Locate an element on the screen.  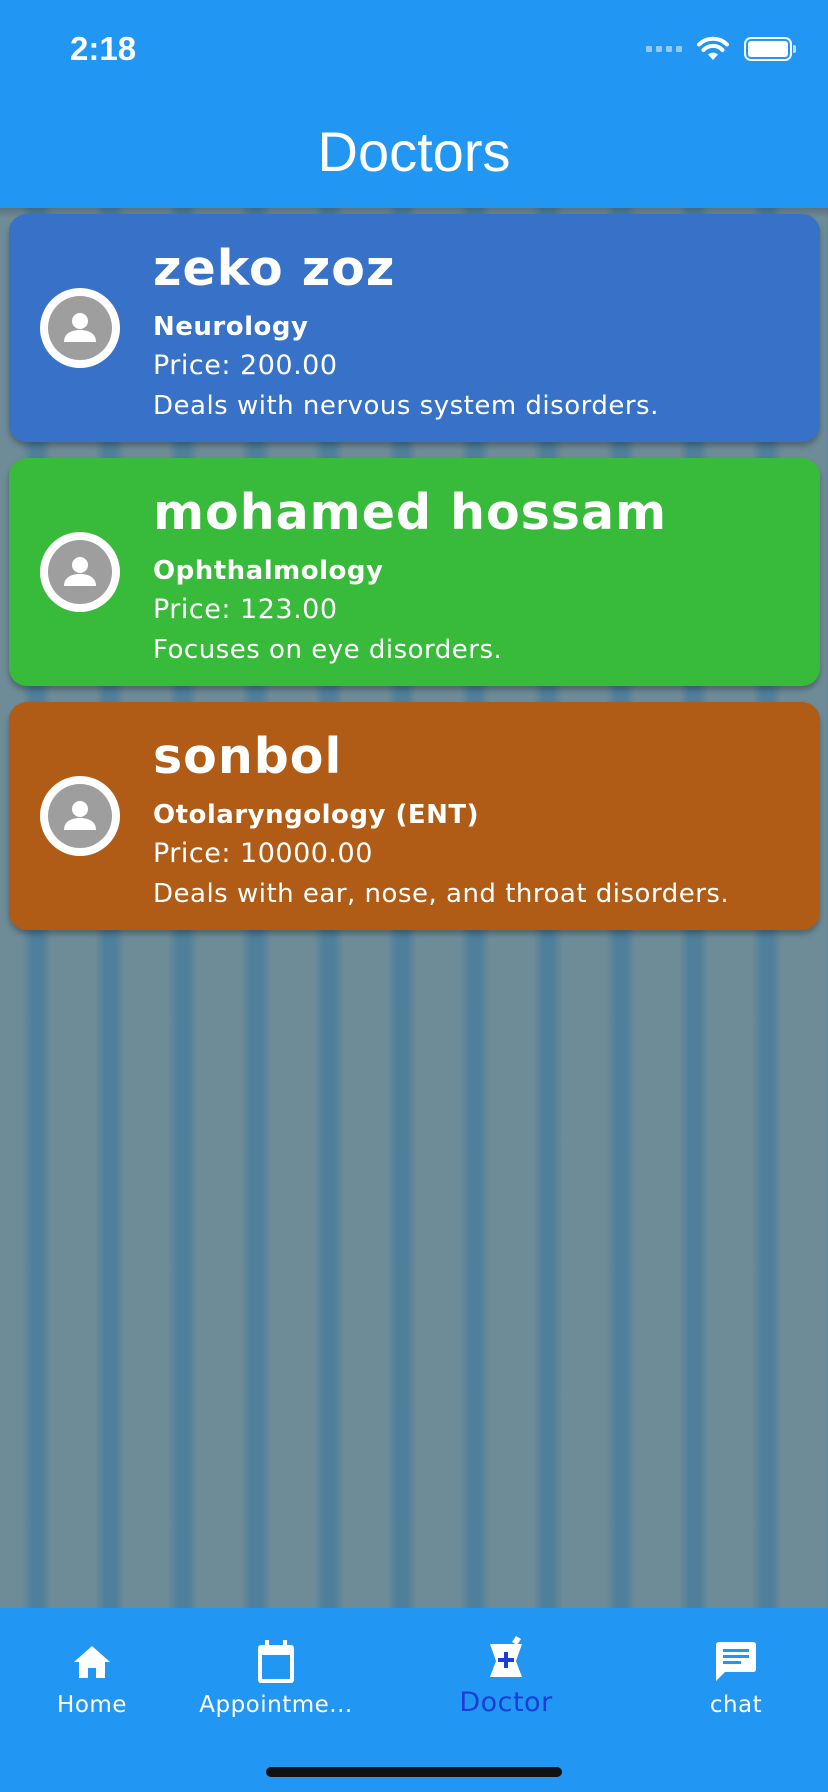
cellular-signal-icon is located at coordinates (664, 49).